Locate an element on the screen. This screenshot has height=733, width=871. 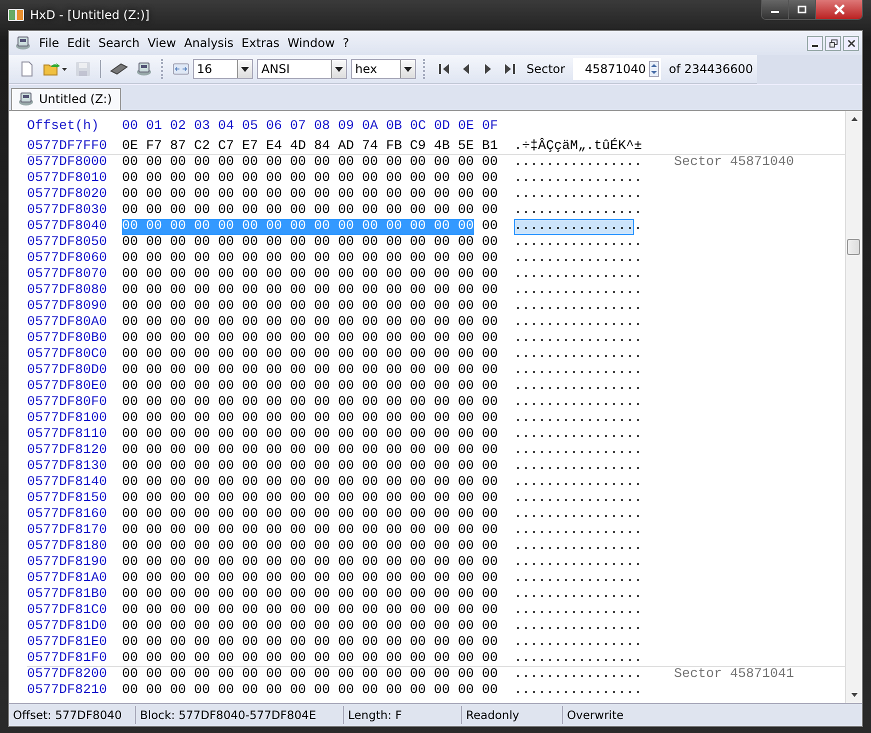
sector-marker: Sector 45871040 is located at coordinates (734, 163).